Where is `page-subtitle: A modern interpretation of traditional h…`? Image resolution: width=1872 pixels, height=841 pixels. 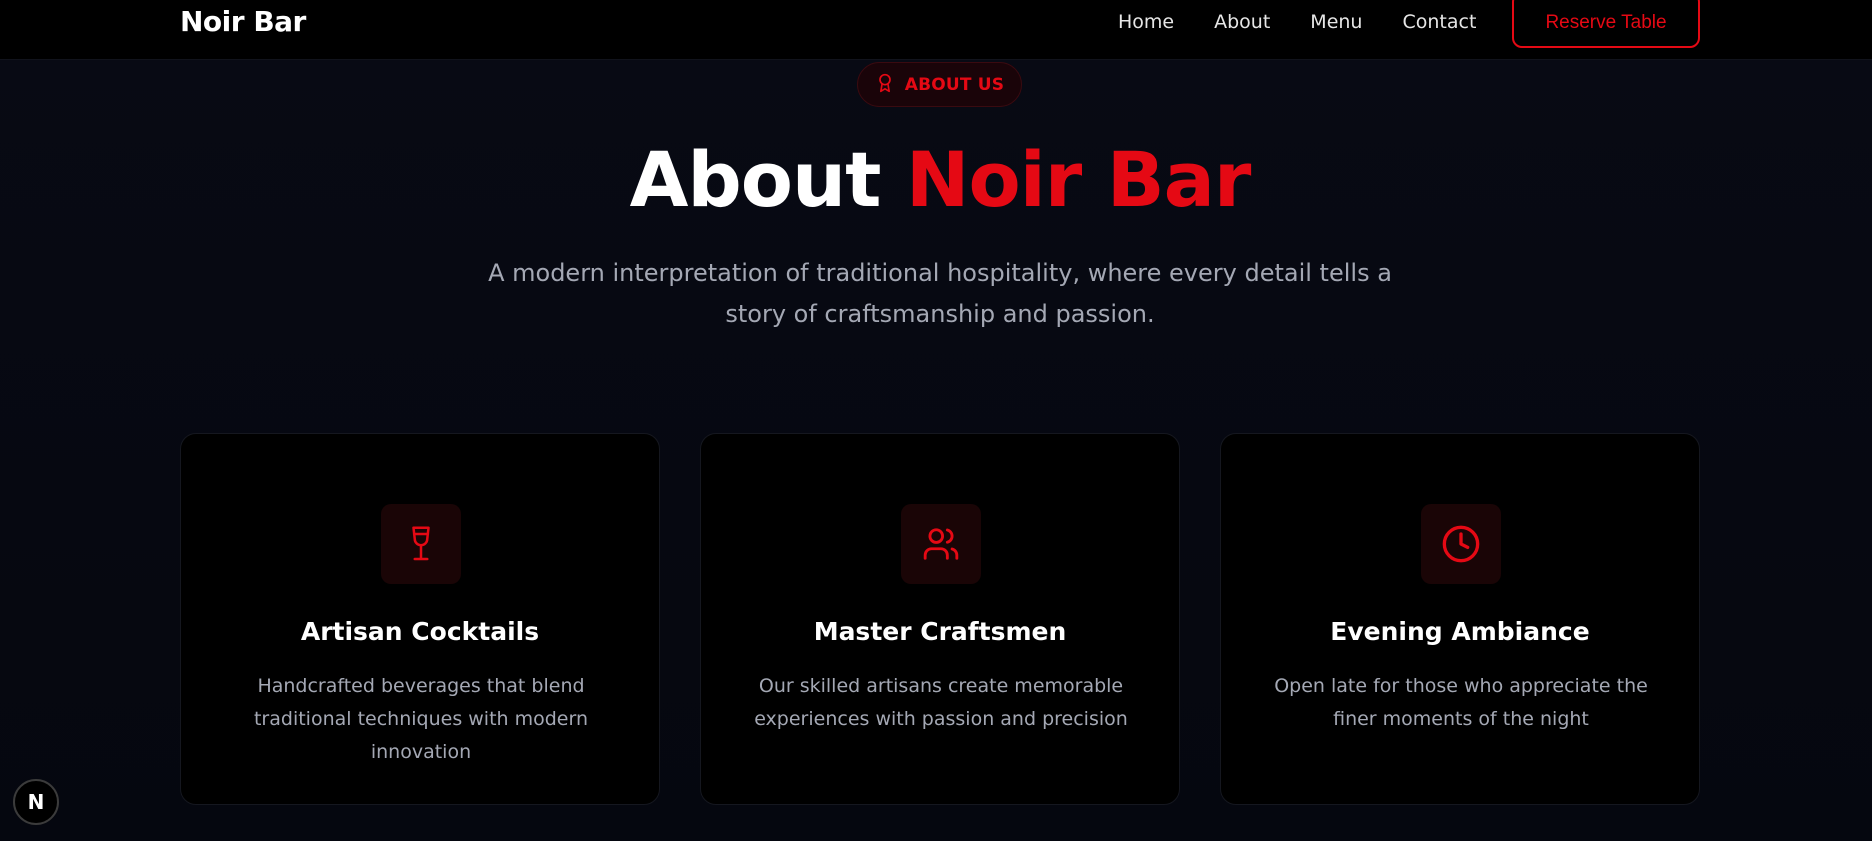 page-subtitle: A modern interpretation of traditional h… is located at coordinates (940, 293).